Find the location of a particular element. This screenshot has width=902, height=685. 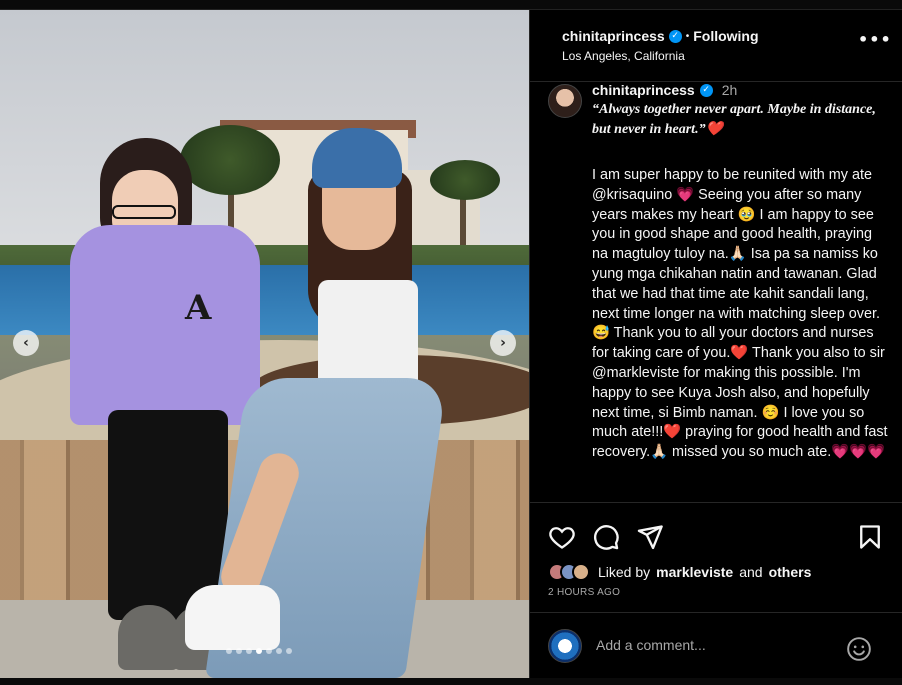

post-location: Los Angeles, California is located at coordinates (623, 56).